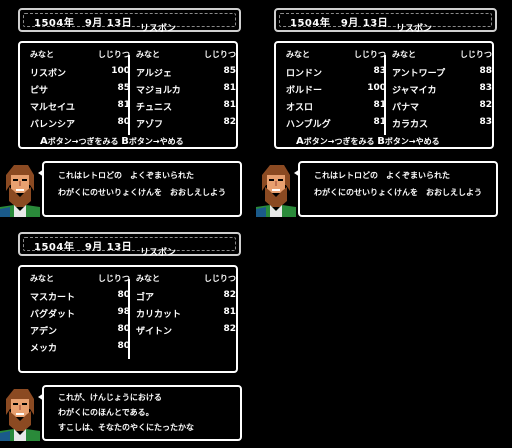 The height and width of the screenshot is (448, 512). Describe the element at coordinates (150, 125) in the screenshot. I see `port-name: アゾフ` at that location.